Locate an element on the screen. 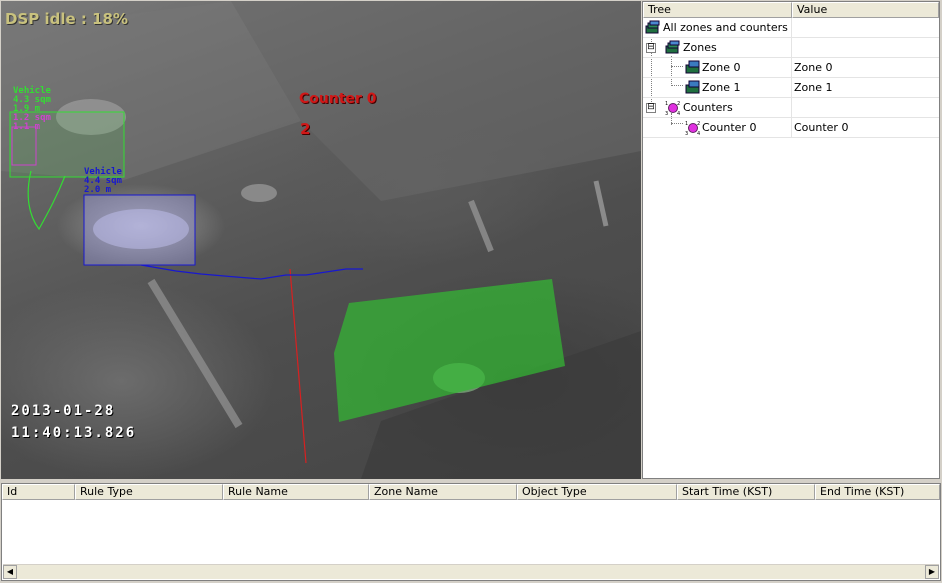 This screenshot has width=942, height=583. horizontal-scrollbar: ◀ ▶ is located at coordinates (471, 571).